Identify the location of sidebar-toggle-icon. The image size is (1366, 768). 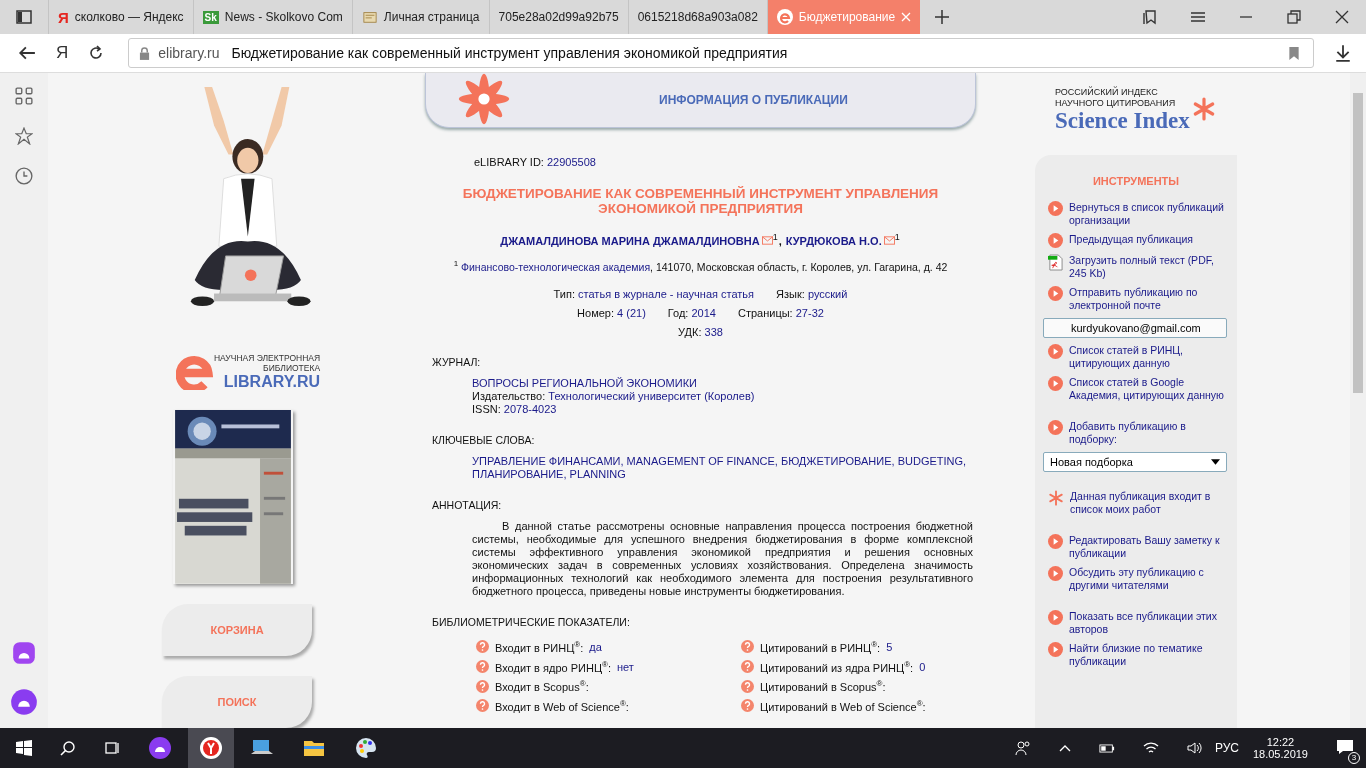
(24, 17).